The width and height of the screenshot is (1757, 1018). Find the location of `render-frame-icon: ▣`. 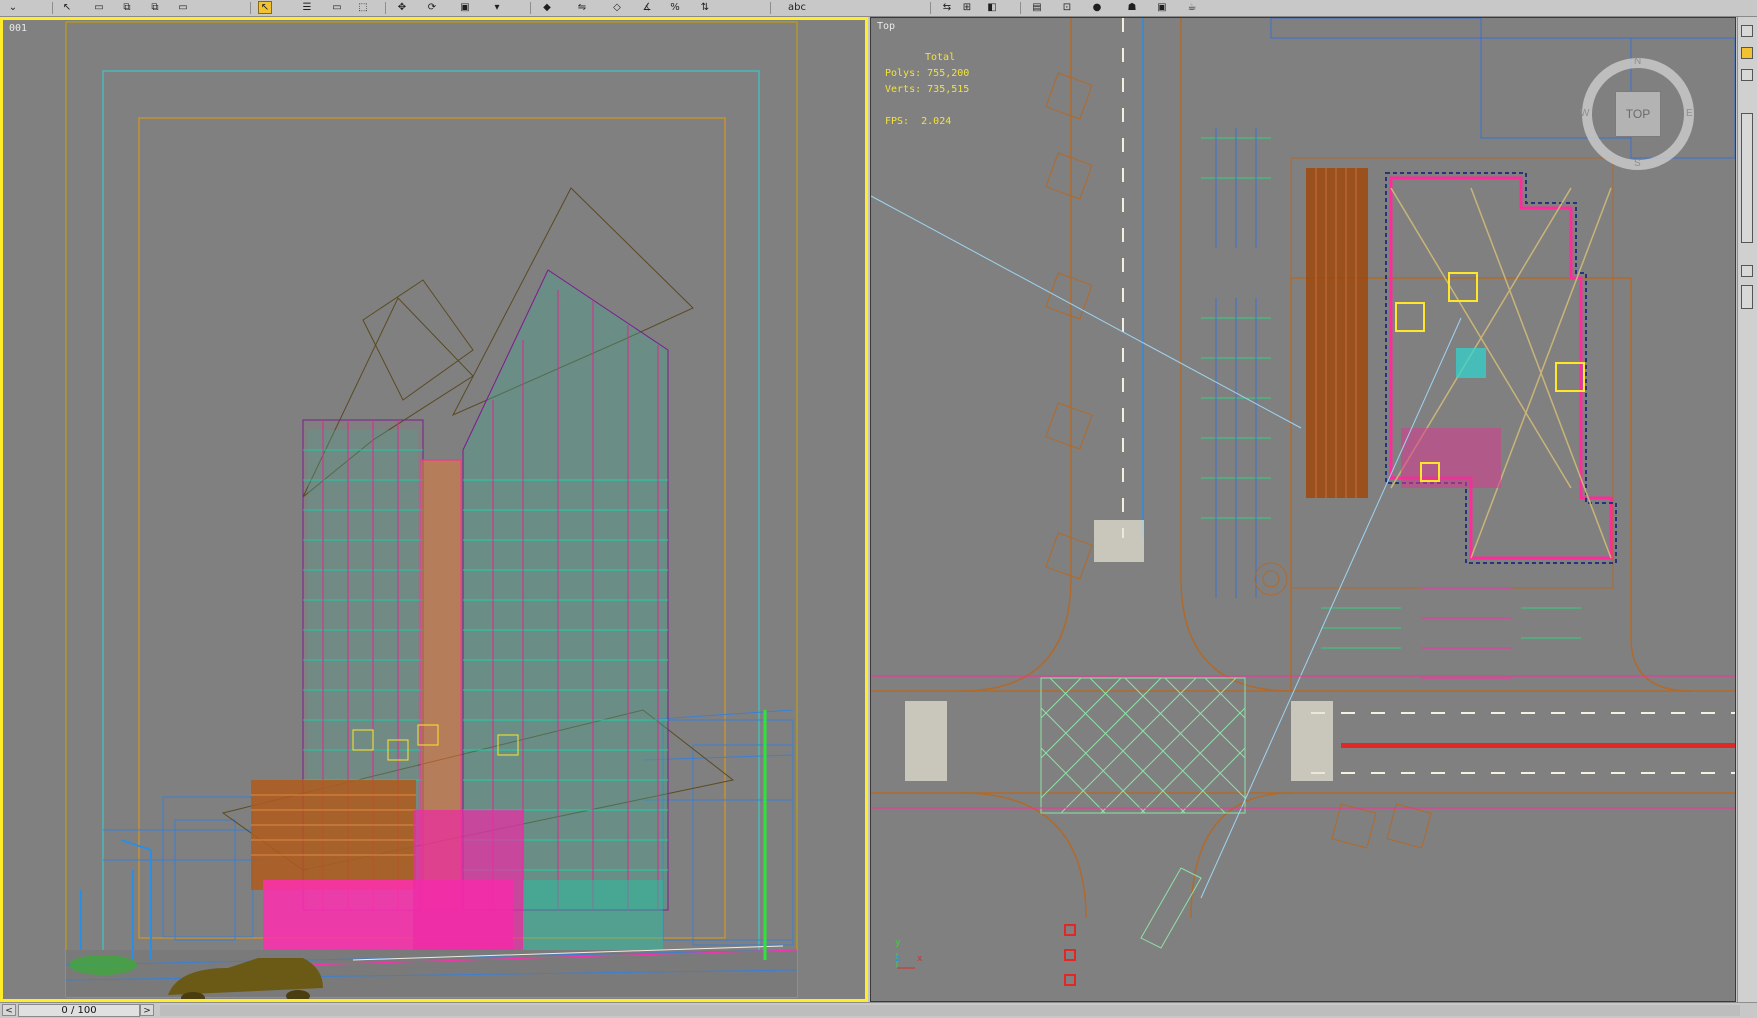

render-frame-icon: ▣ is located at coordinates (1162, 7).